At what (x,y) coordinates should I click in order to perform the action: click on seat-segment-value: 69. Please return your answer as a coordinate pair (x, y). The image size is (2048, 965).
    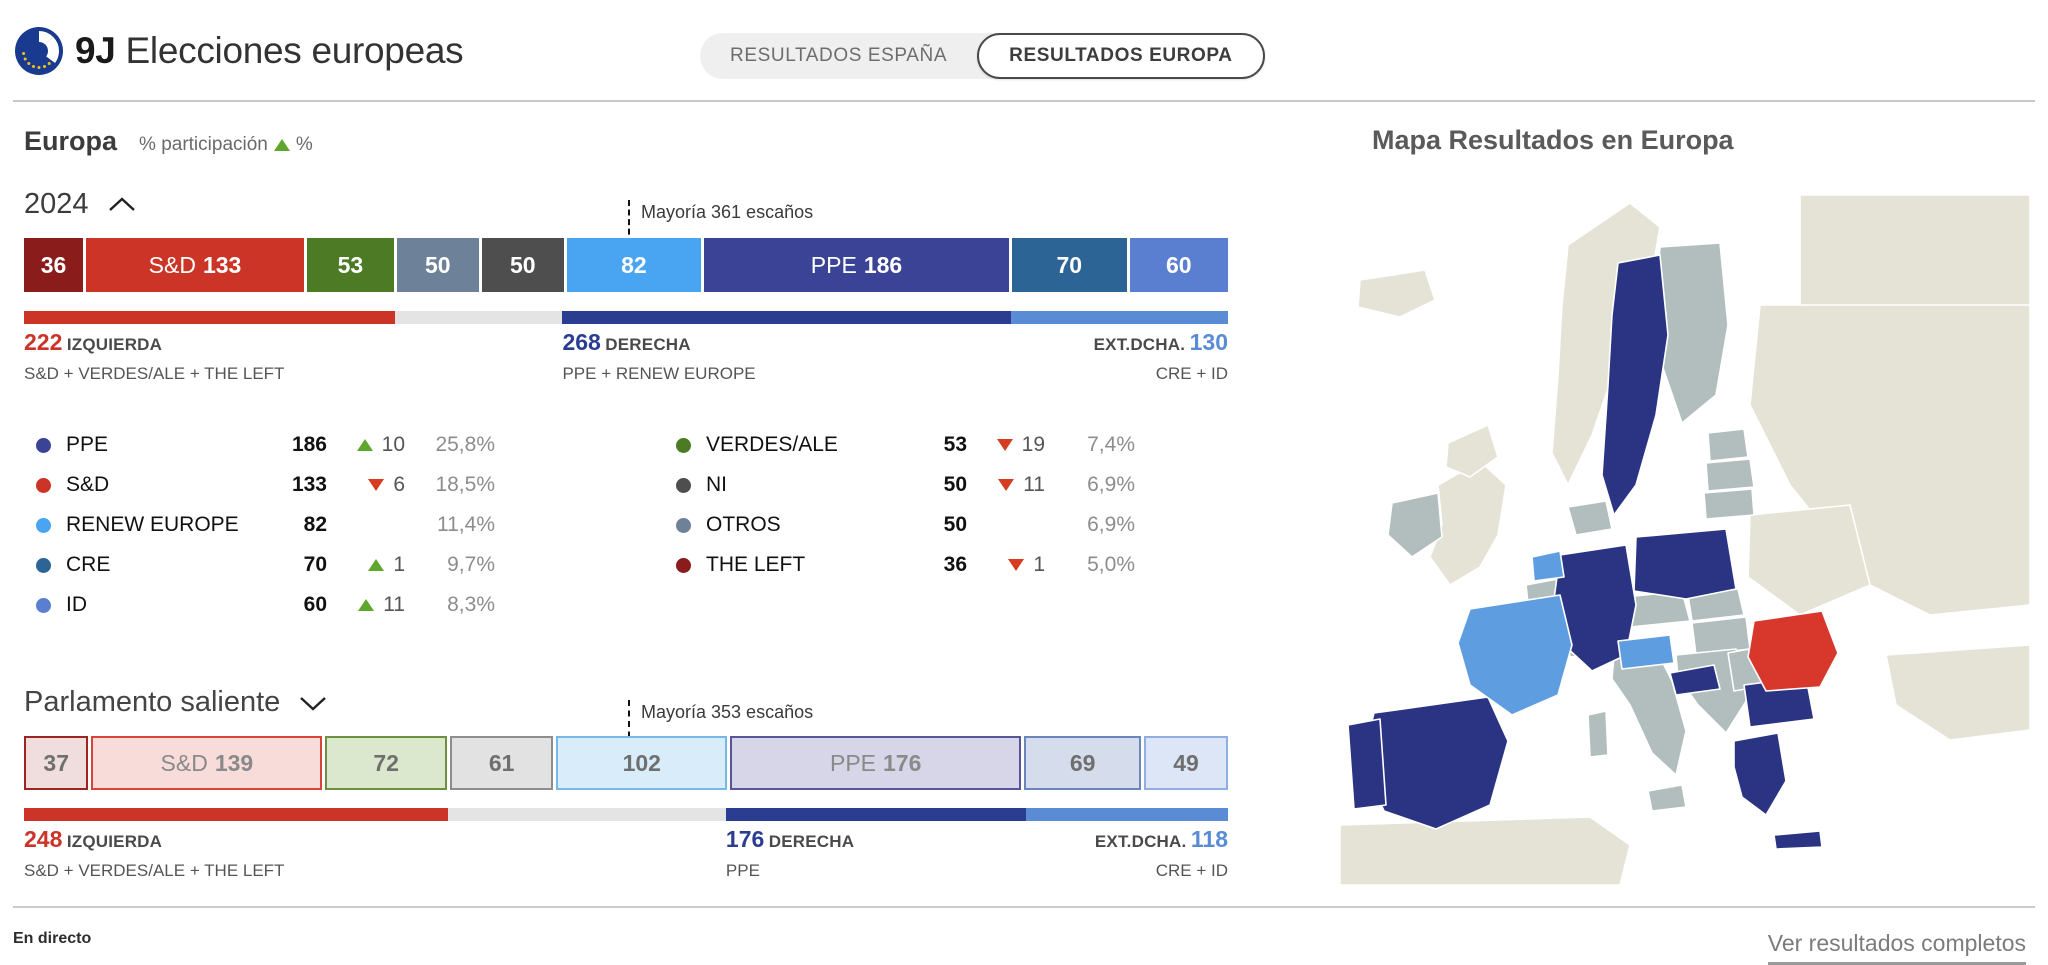
    Looking at the image, I should click on (1082, 762).